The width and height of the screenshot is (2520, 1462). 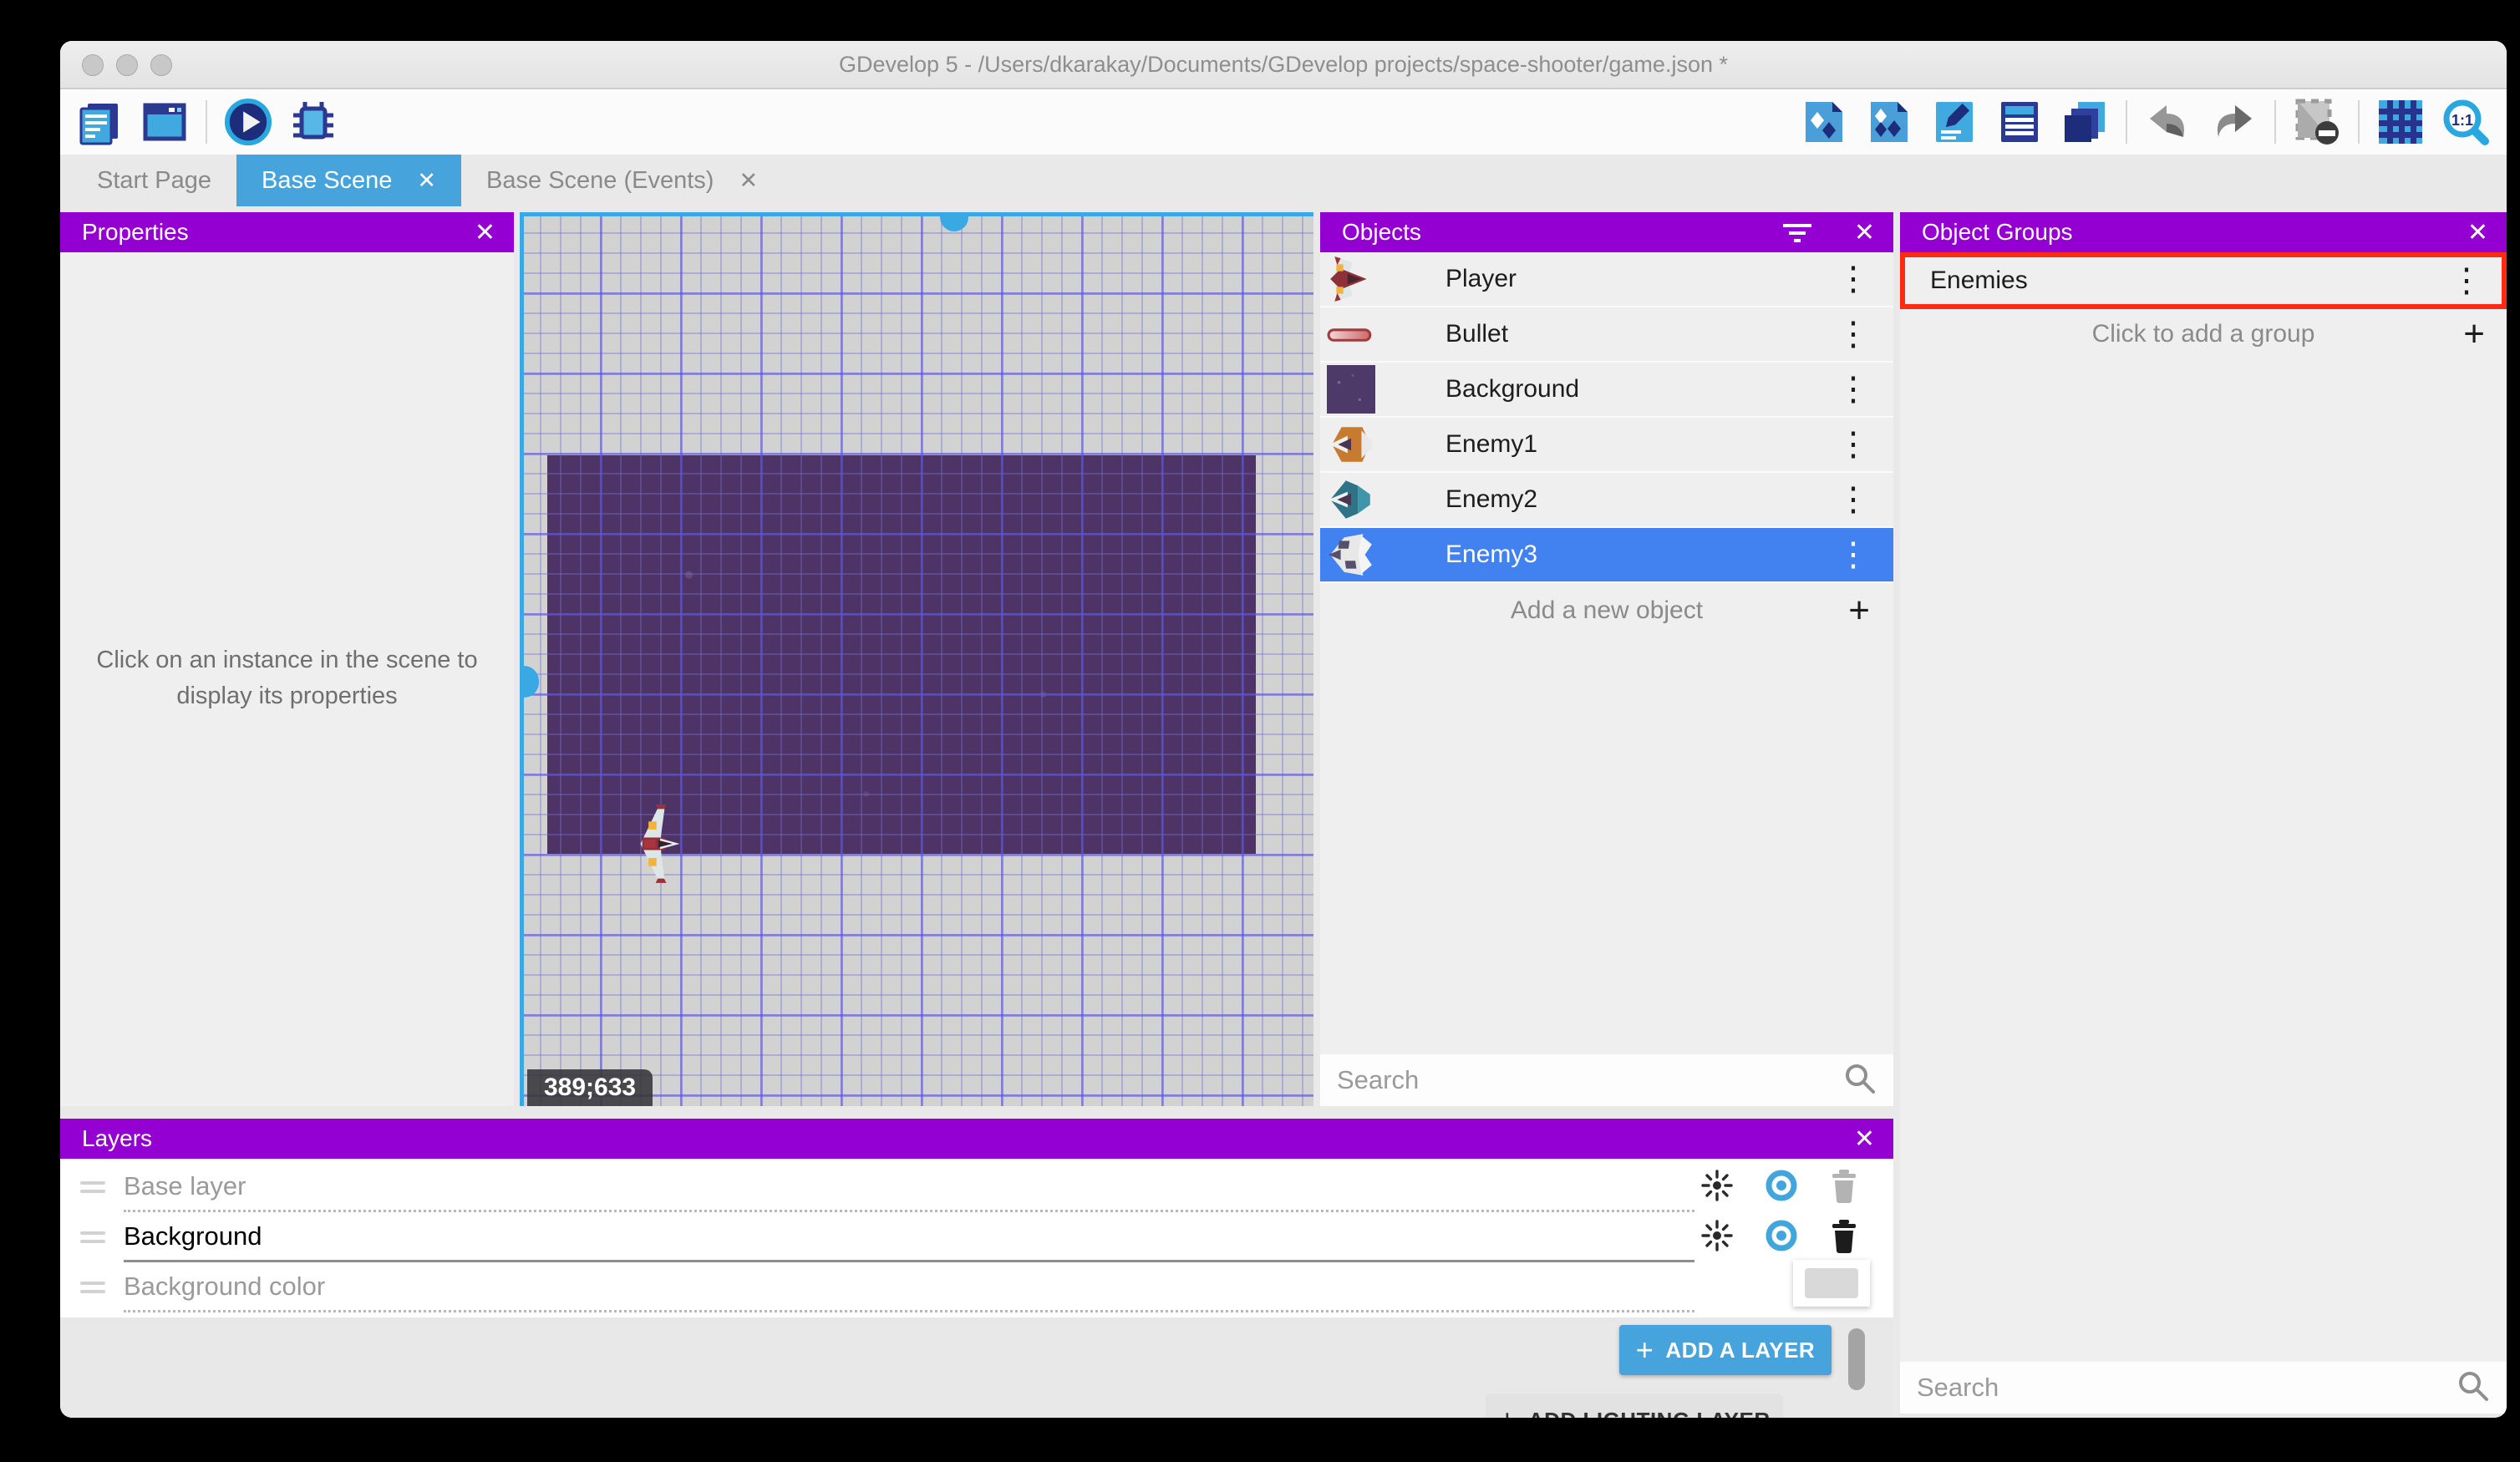 What do you see at coordinates (93, 65) in the screenshot?
I see `close-window-button` at bounding box center [93, 65].